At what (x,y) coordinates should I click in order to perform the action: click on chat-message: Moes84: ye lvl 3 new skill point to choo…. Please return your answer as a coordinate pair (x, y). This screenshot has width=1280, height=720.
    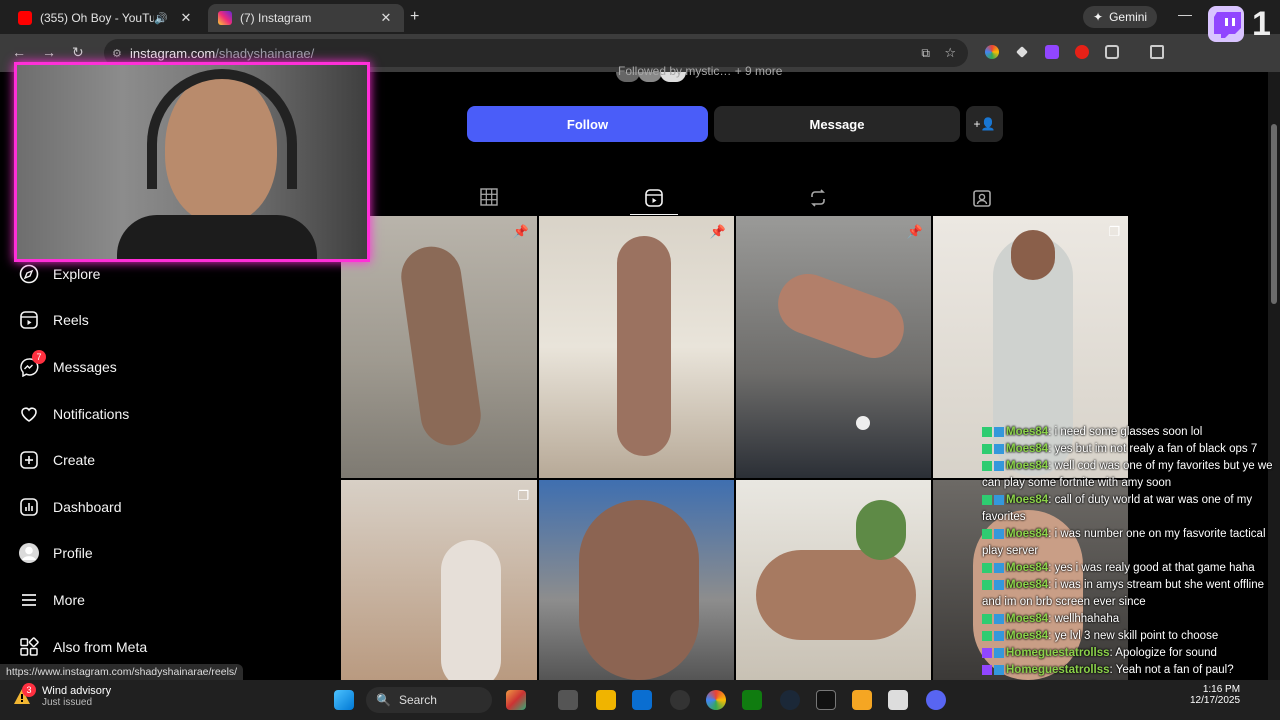
    Looking at the image, I should click on (1131, 636).